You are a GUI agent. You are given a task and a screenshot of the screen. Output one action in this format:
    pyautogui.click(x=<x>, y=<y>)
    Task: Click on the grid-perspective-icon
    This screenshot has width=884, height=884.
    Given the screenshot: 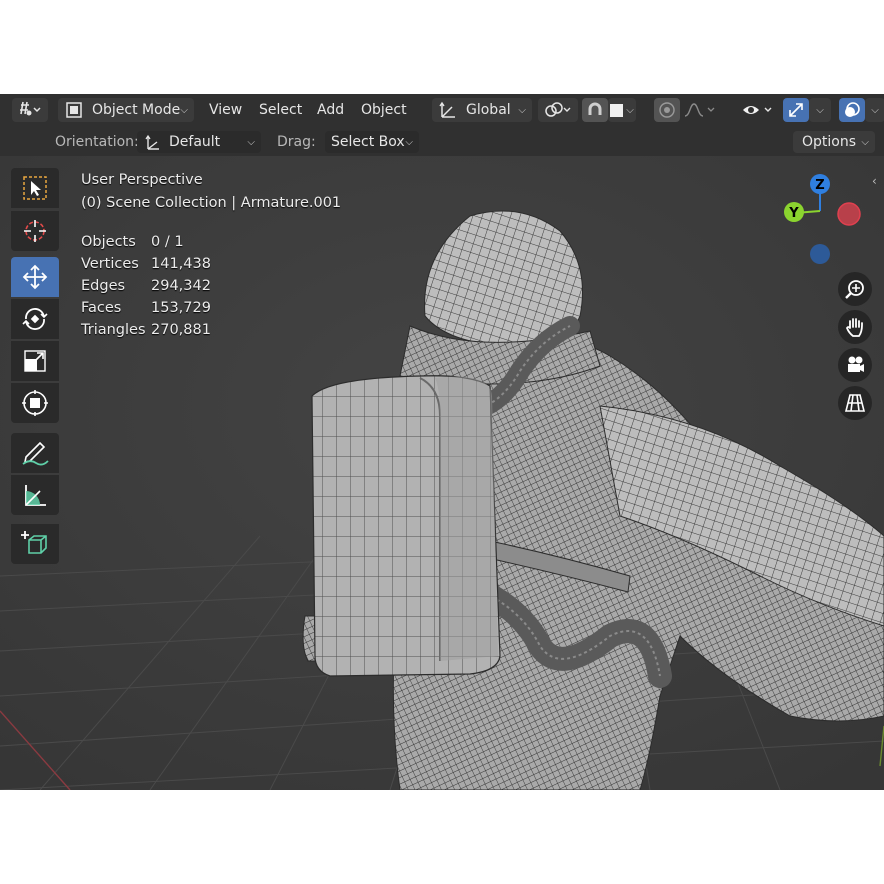 What is the action you would take?
    pyautogui.click(x=855, y=403)
    